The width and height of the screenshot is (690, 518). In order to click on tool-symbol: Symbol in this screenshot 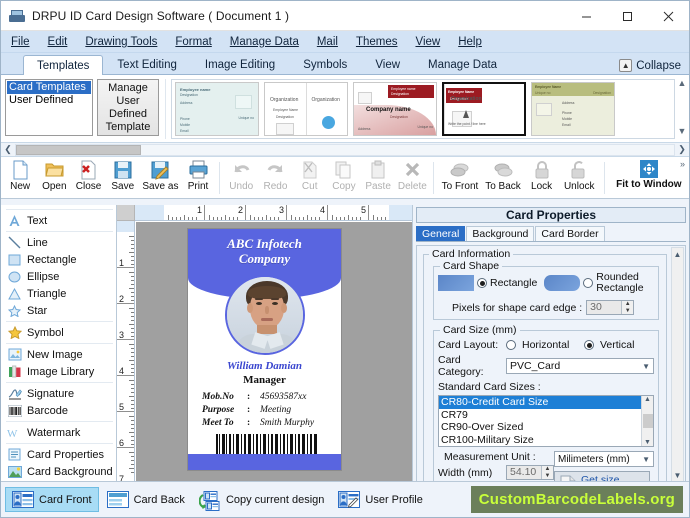, I will do `click(59, 332)`.